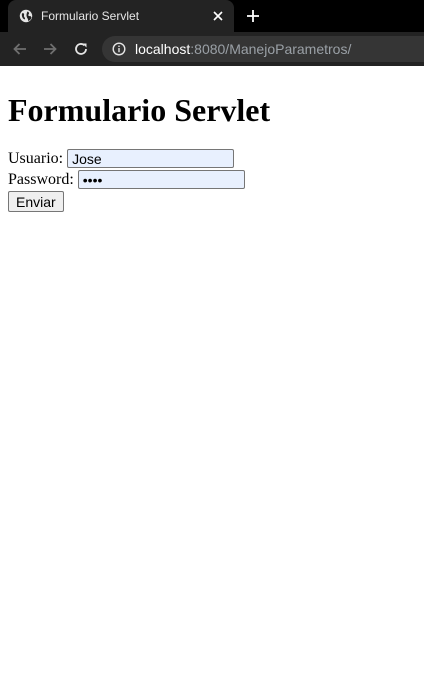  Describe the element at coordinates (161, 179) in the screenshot. I see `password-input` at that location.